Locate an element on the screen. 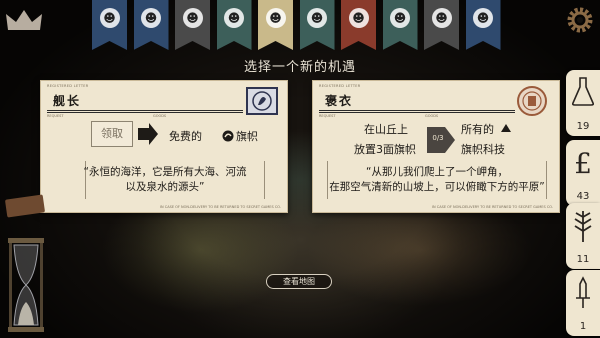 This screenshot has width=600, height=338. quote-line-2: 在那空气清新的山坡上，可以俯瞰下方的平原” is located at coordinates (437, 187).